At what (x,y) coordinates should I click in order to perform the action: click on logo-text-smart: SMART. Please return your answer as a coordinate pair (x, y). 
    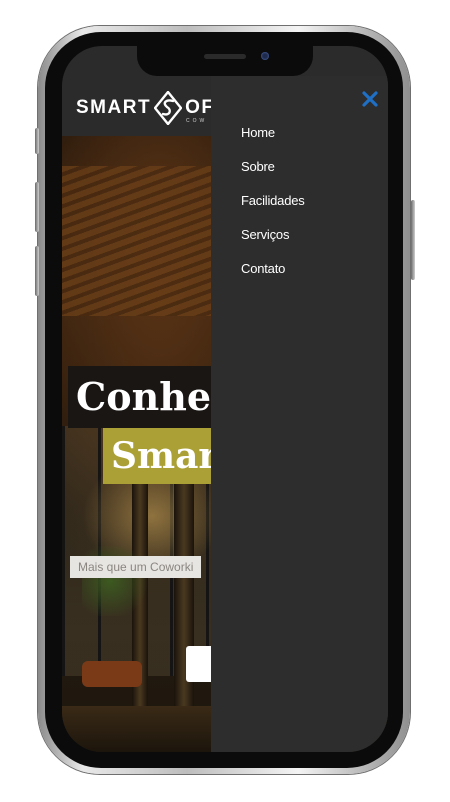
    Looking at the image, I should click on (114, 107).